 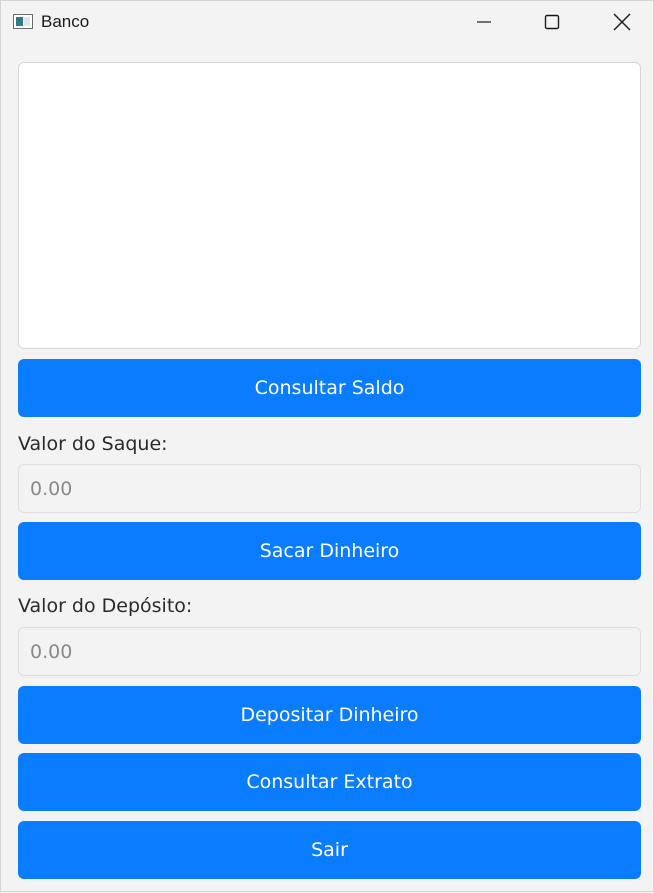 What do you see at coordinates (327, 22) in the screenshot?
I see `title-bar: Banco` at bounding box center [327, 22].